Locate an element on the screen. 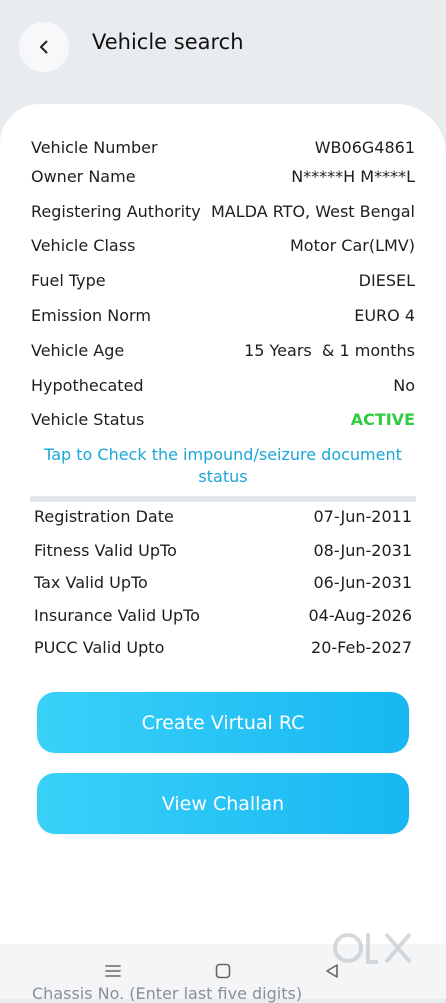 Image resolution: width=446 pixels, height=1003 pixels. detail-value: 15 Years & 1 months is located at coordinates (329, 350).